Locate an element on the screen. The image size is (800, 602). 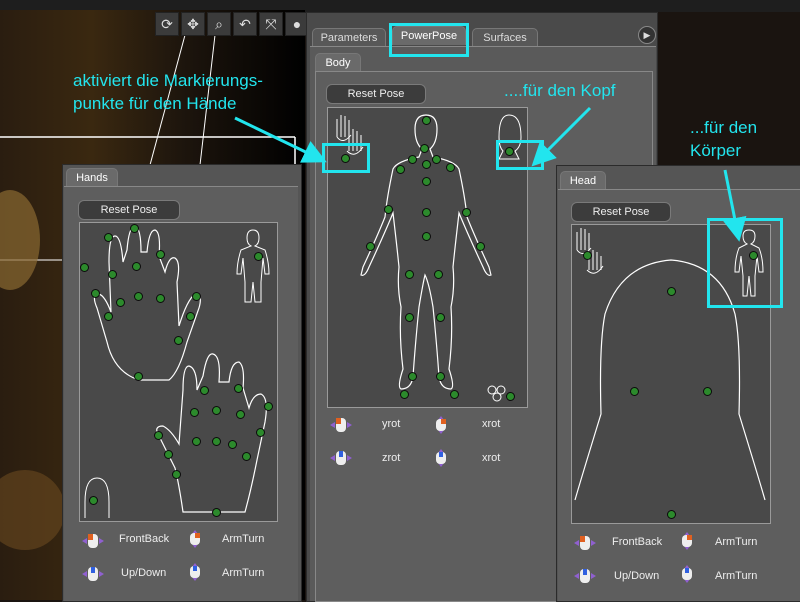
hands-control-armturn-2: ArmTurn is located at coordinates (243, 573).